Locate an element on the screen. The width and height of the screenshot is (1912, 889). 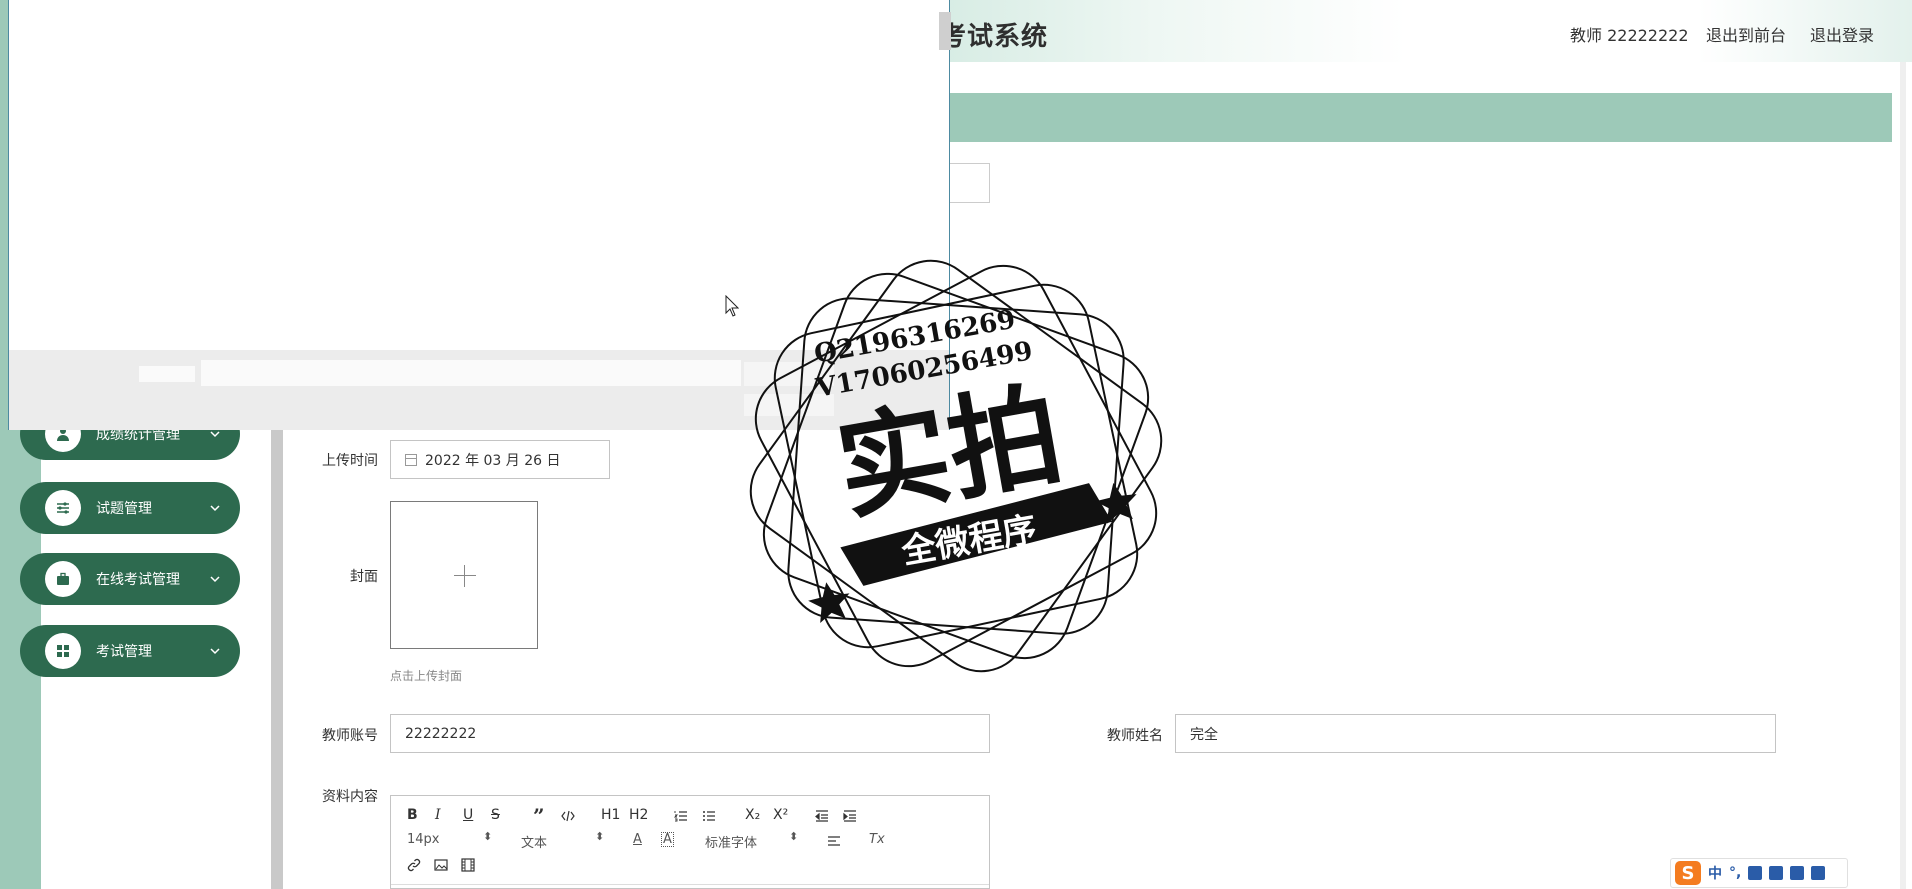
sliders-icon is located at coordinates (63, 508).